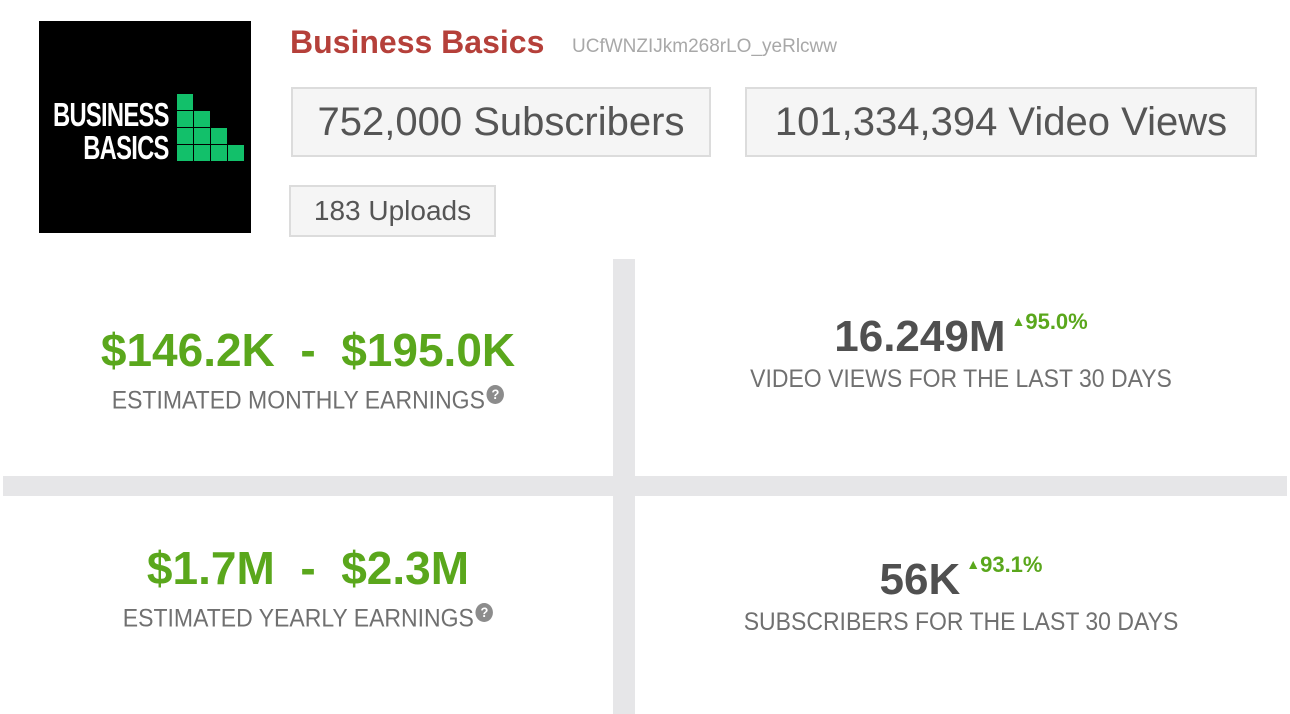 This screenshot has height=714, width=1290. What do you see at coordinates (501, 122) in the screenshot?
I see `subscribers-count-box: 752,000 Subscribers` at bounding box center [501, 122].